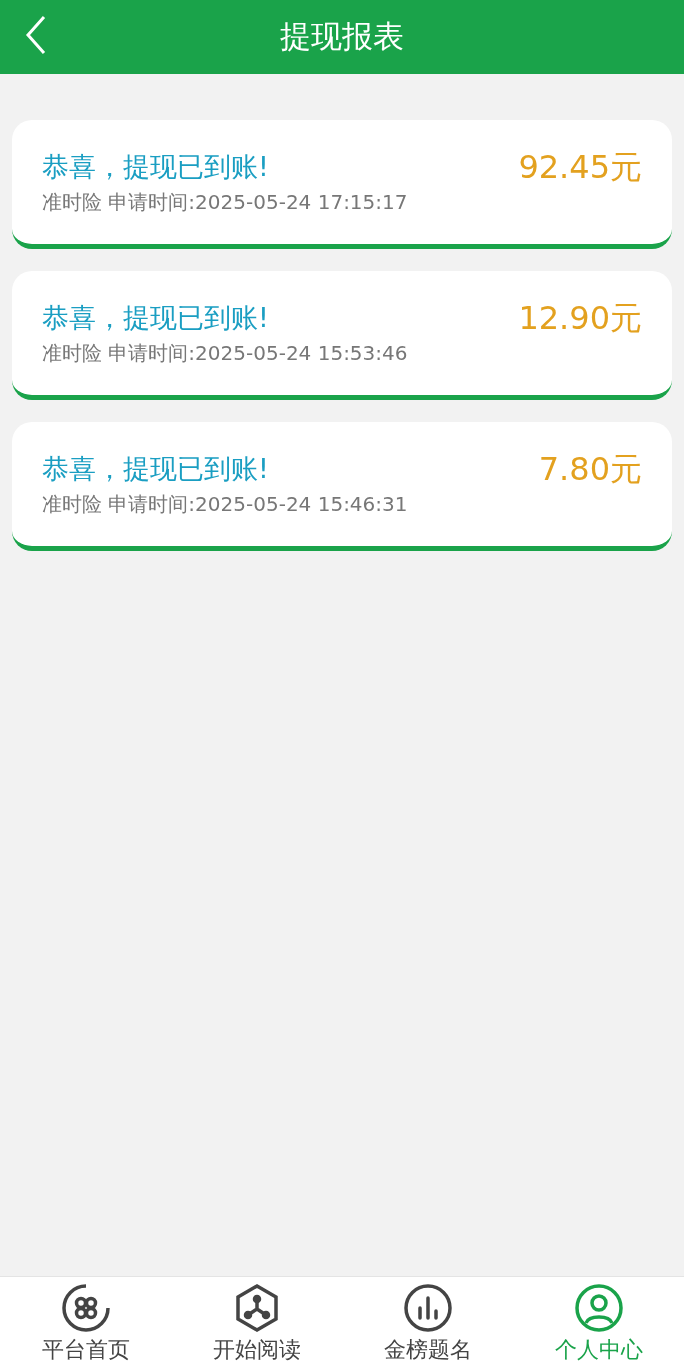  I want to click on record-amount: 12.90元, so click(580, 318).